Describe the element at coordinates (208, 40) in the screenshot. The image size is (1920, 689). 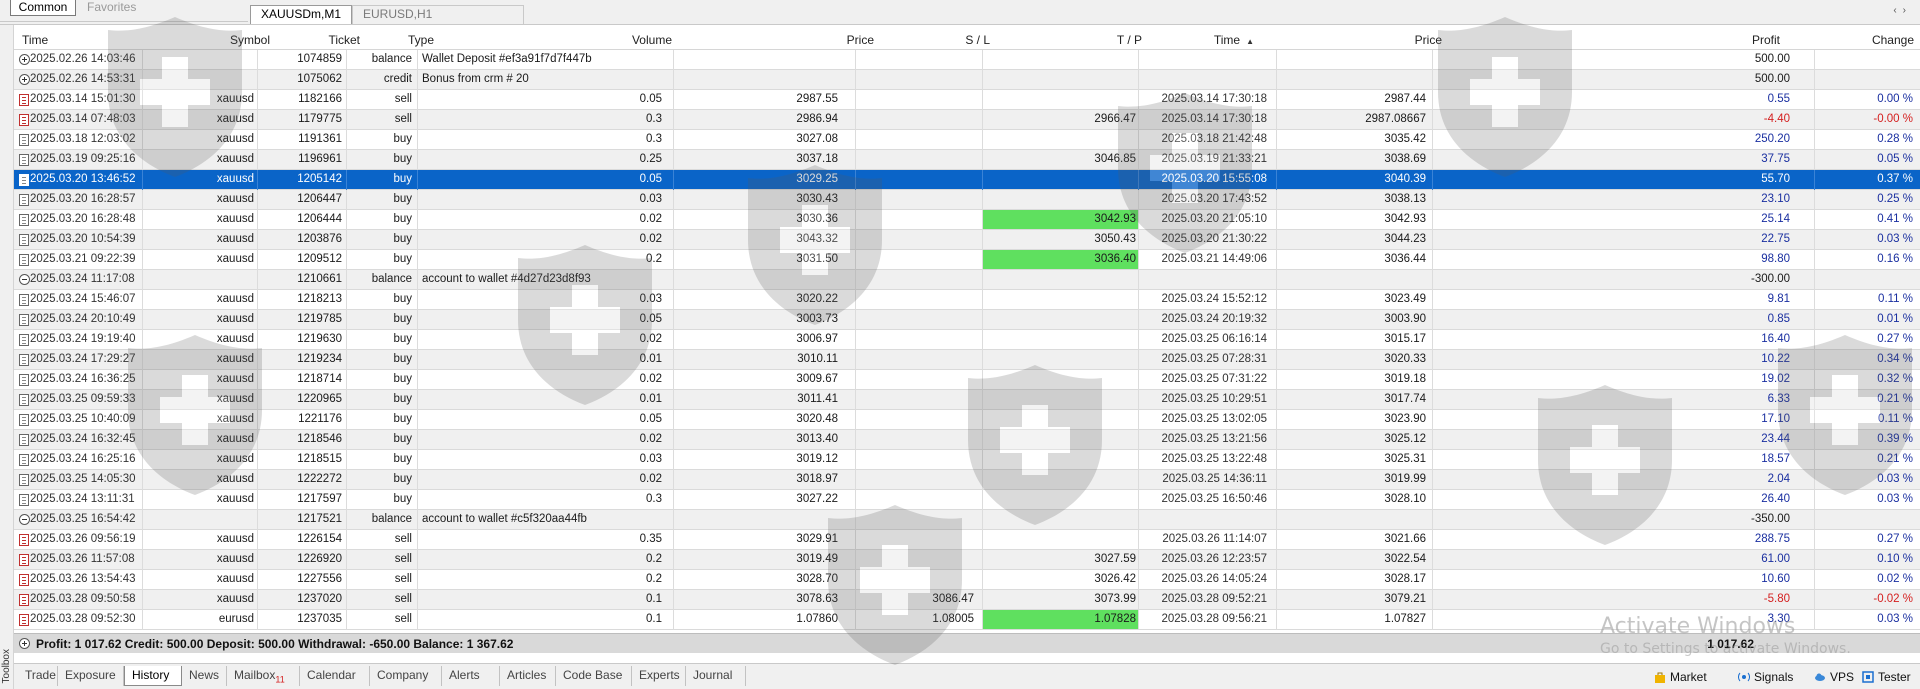
I see `column-header-symbol-1: Symbol` at that location.